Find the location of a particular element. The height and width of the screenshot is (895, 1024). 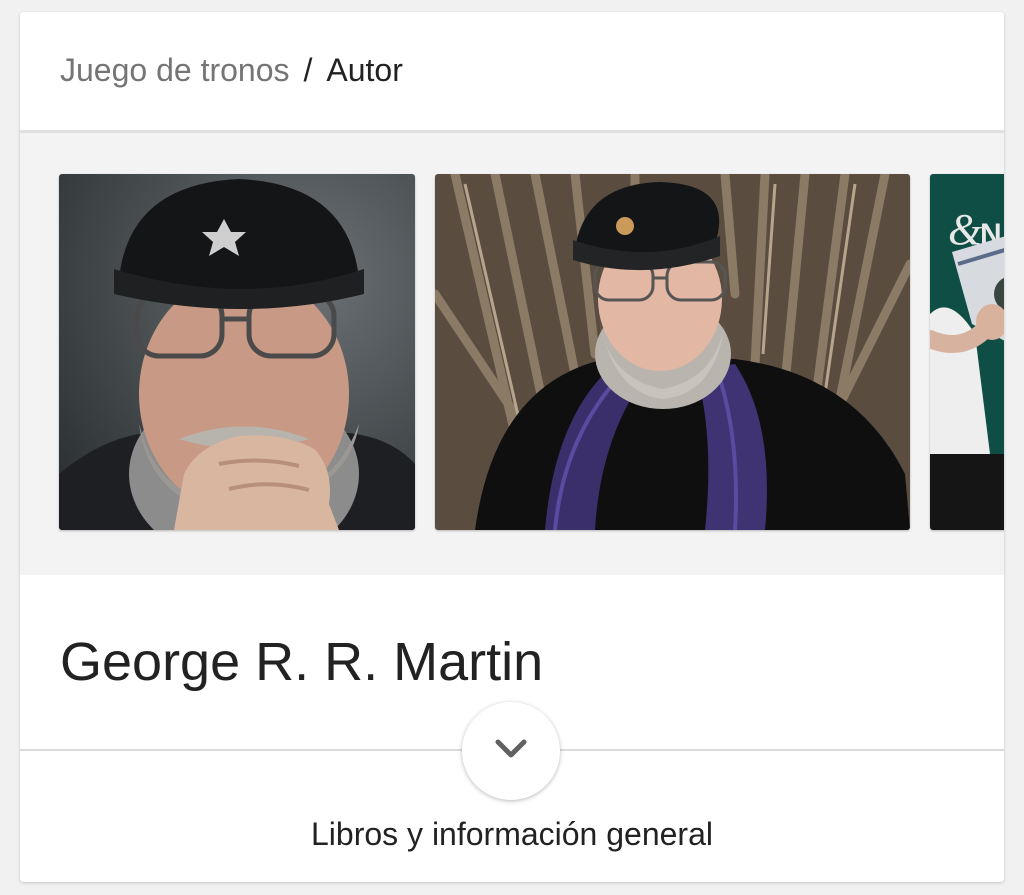

expand-button is located at coordinates (511, 751).